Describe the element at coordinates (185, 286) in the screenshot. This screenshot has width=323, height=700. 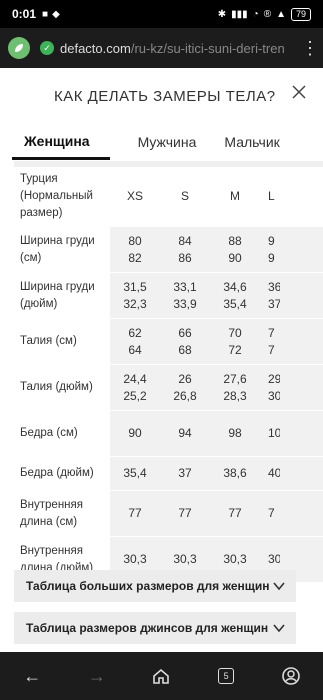
I see `cell-value: 33,1` at that location.